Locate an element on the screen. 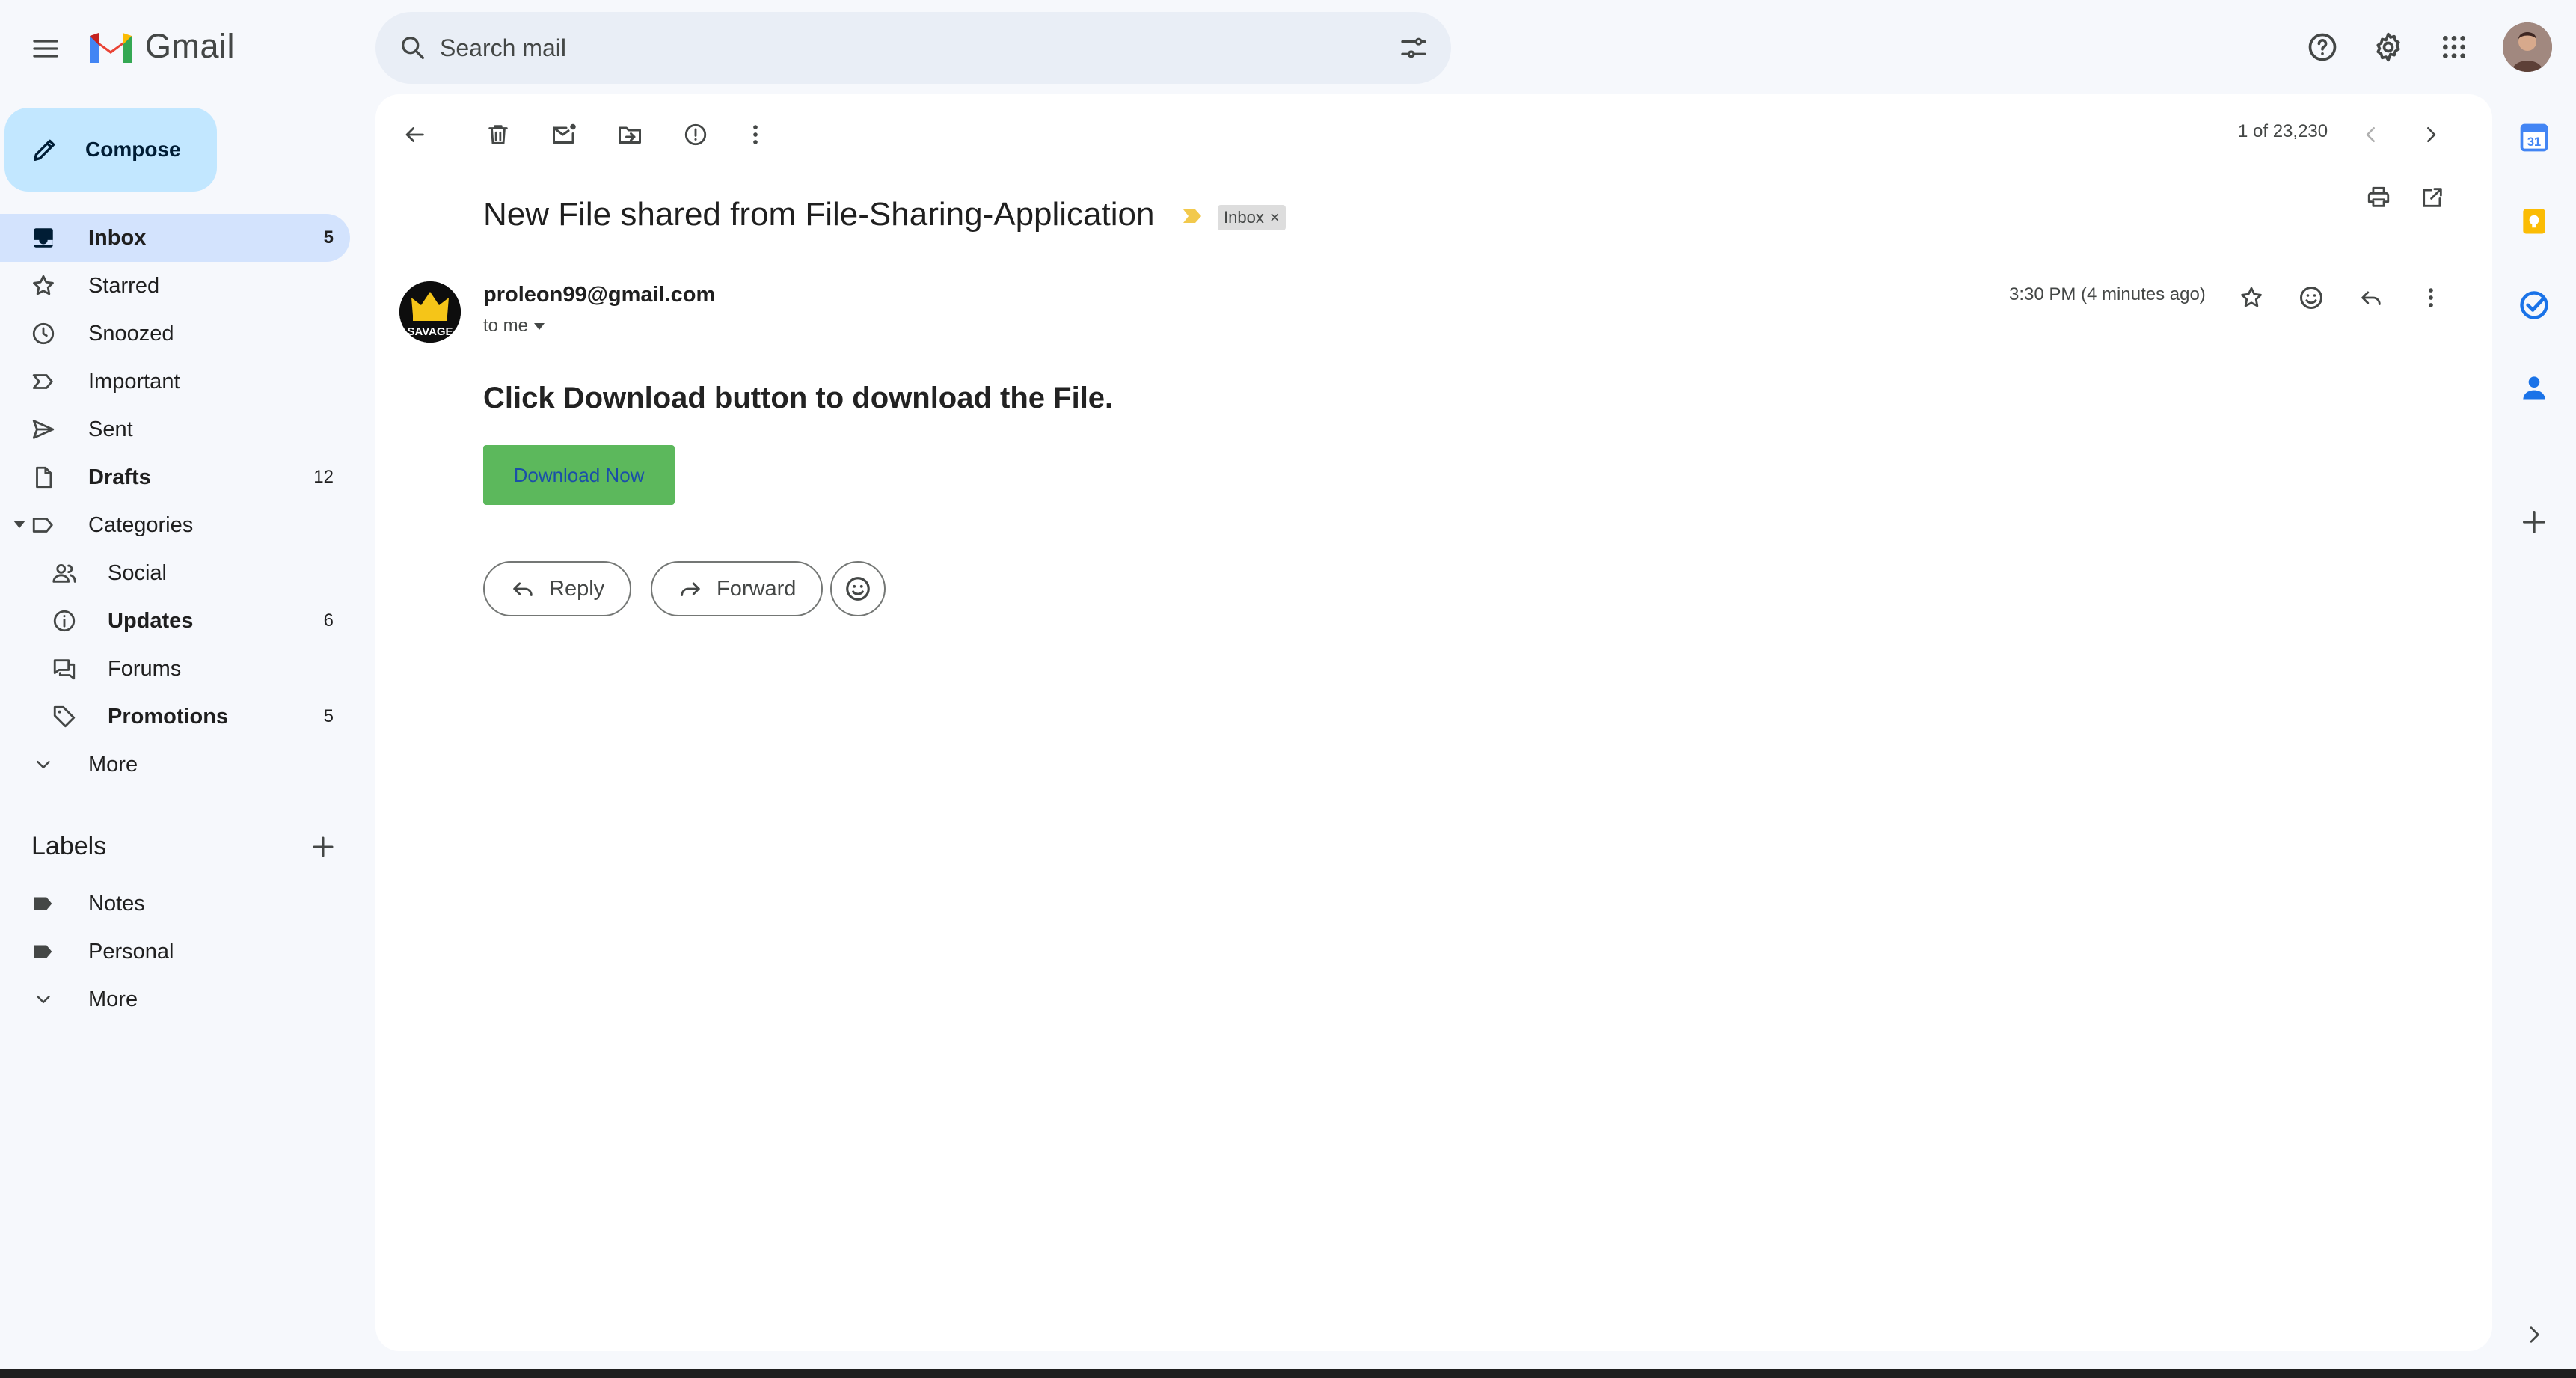 The image size is (2576, 1378). search-bar is located at coordinates (913, 48).